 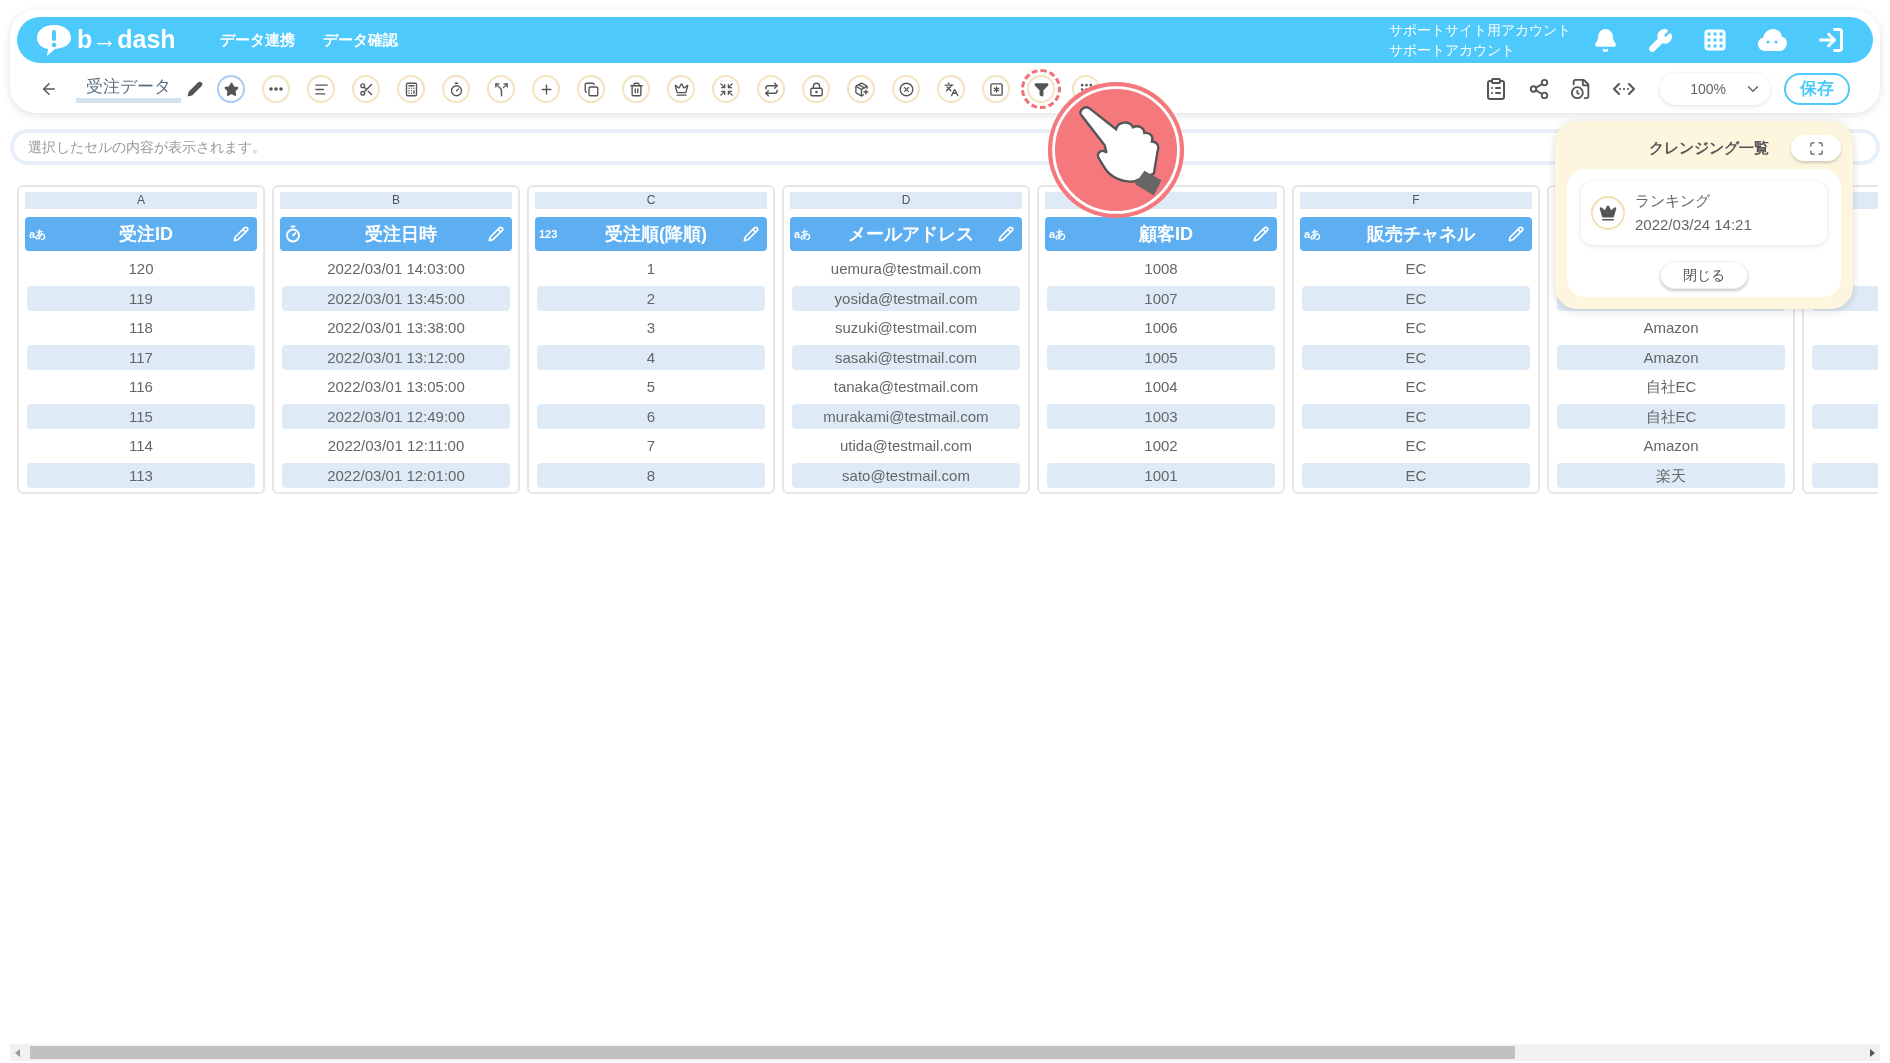 What do you see at coordinates (1161, 416) in the screenshot?
I see `table-cell: 1003` at bounding box center [1161, 416].